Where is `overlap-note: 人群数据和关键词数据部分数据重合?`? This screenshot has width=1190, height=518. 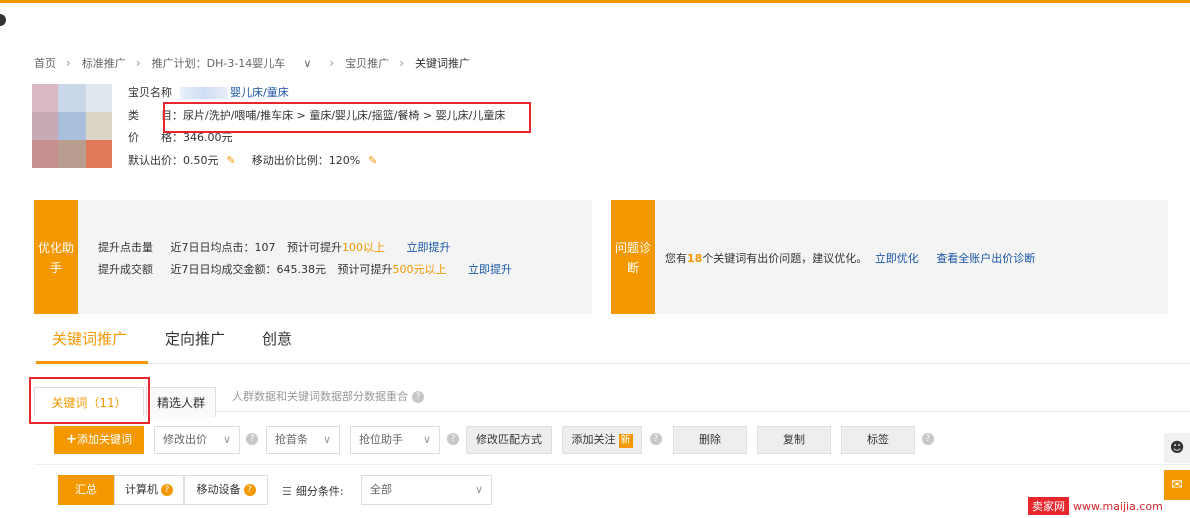
overlap-note: 人群数据和关键词数据部分数据重合? is located at coordinates (328, 396).